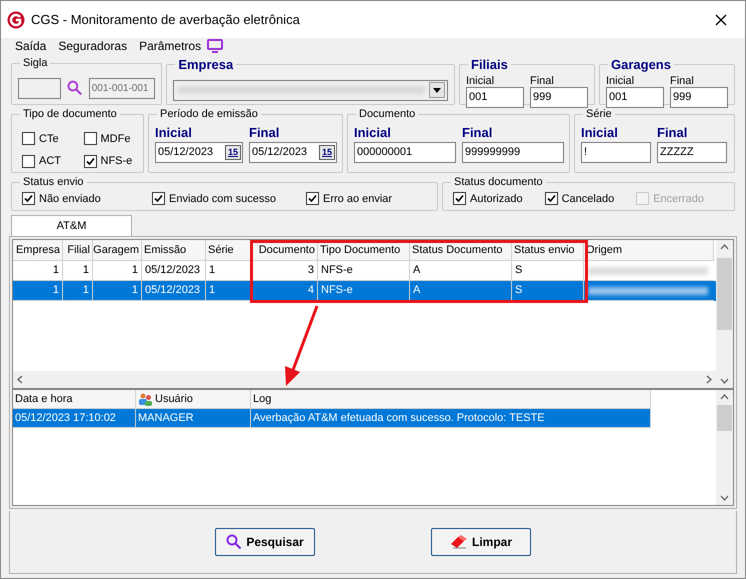 Image resolution: width=746 pixels, height=579 pixels. Describe the element at coordinates (678, 199) in the screenshot. I see `checkbox-label: Encerrado` at that location.